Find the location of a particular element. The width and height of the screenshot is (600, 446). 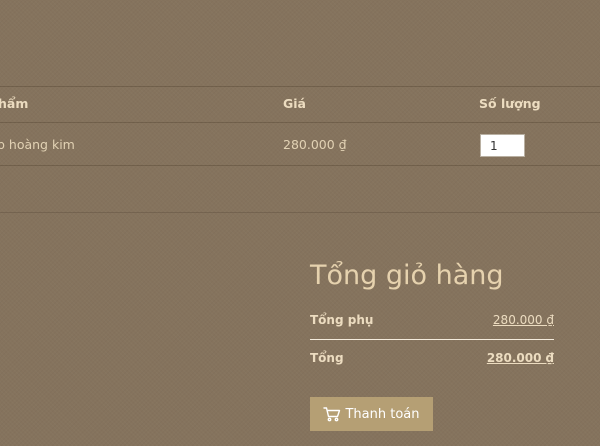

checkout-label: Thanh toán is located at coordinates (382, 414).